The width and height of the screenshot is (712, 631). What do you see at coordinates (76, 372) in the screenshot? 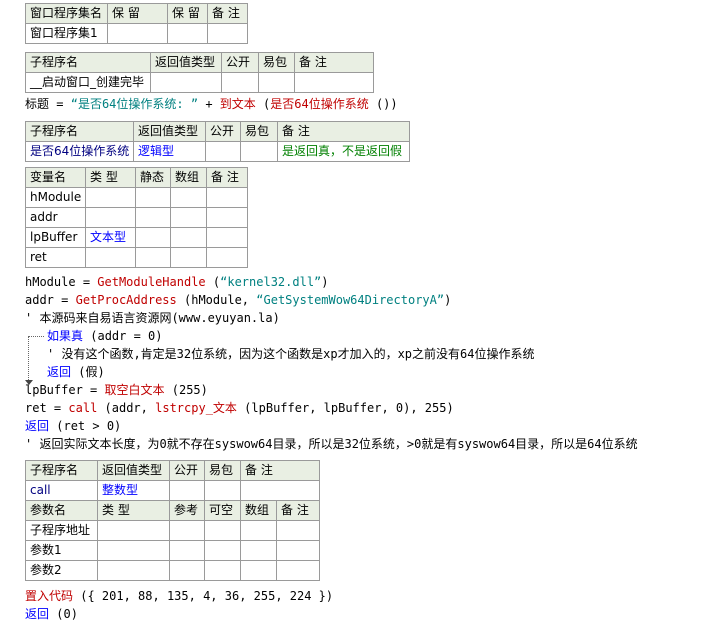
I see `code-line-return-false: 返回 (假)` at bounding box center [76, 372].